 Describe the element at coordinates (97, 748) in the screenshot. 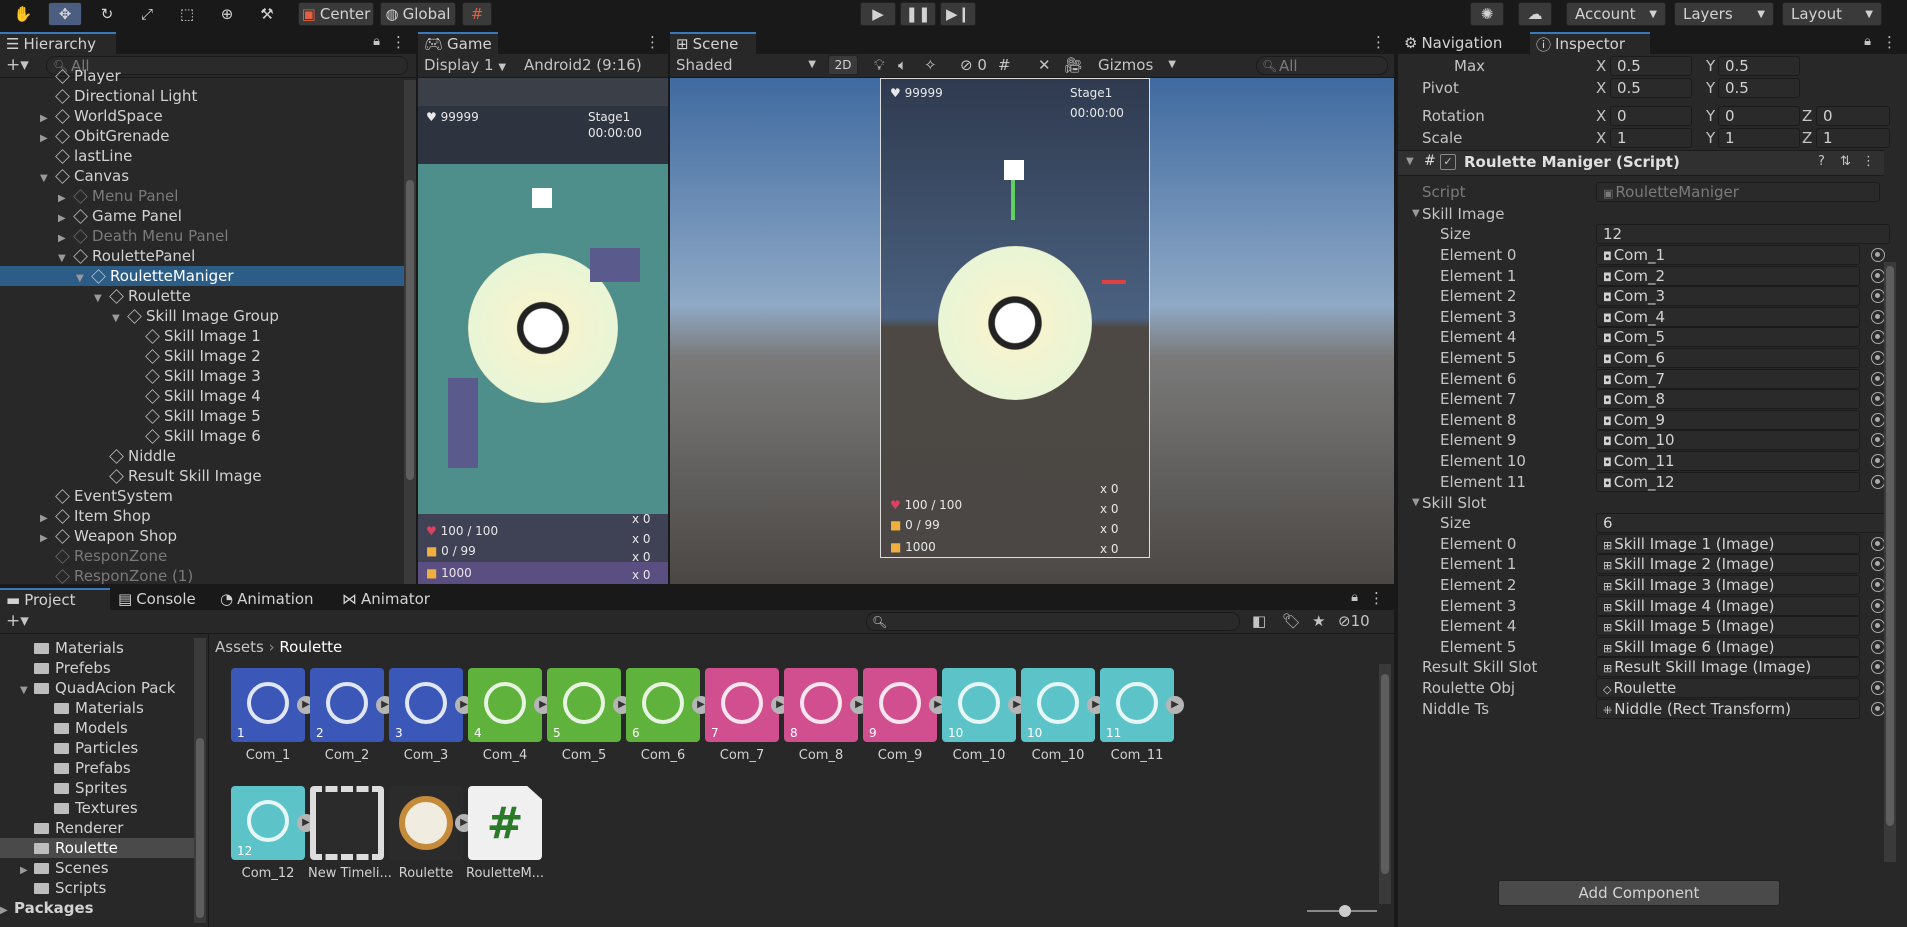

I see `project-folder-item: Particles` at that location.